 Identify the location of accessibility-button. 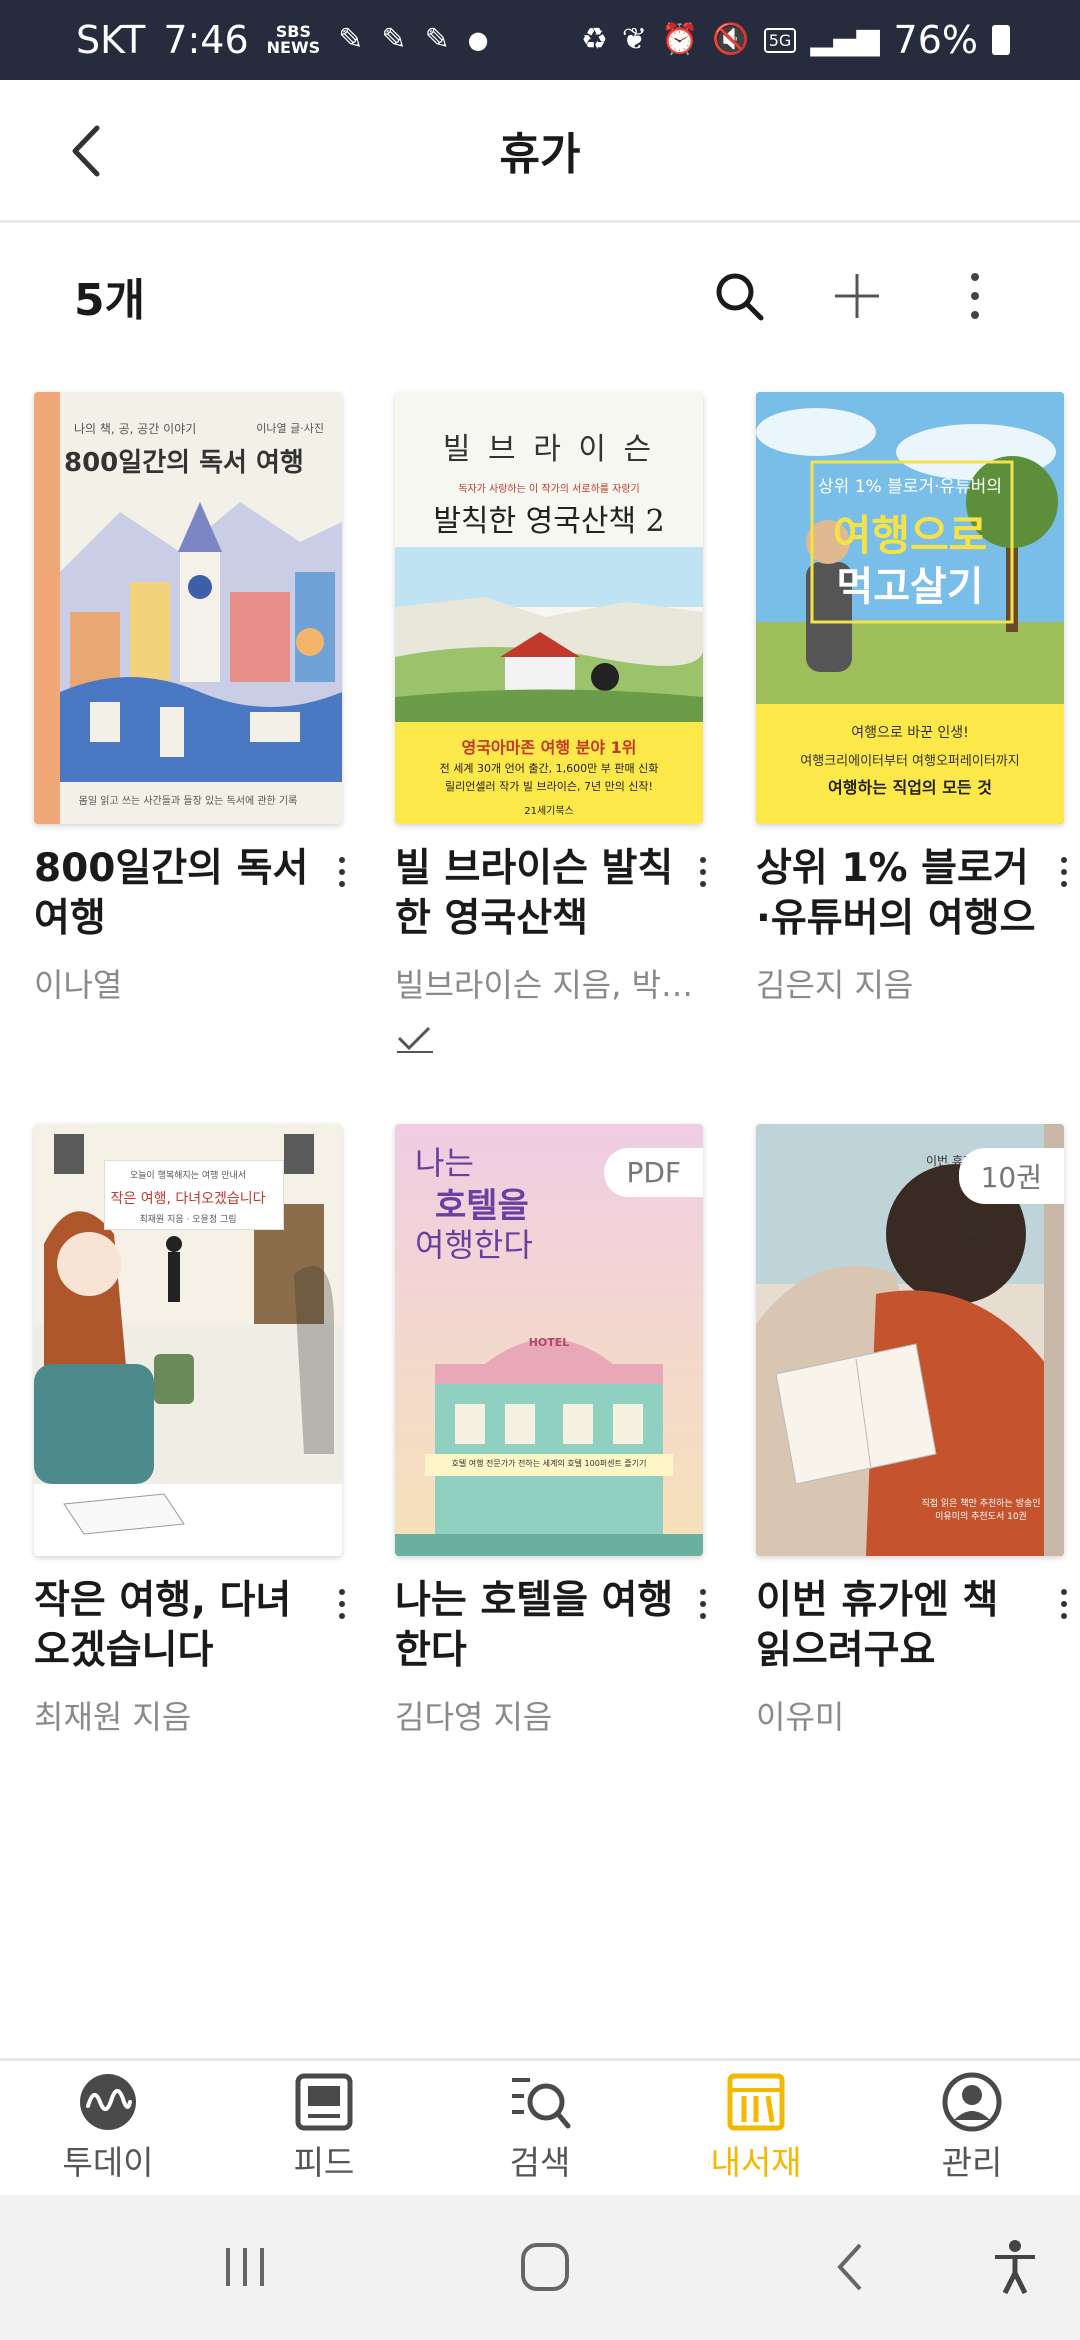
(1015, 2267).